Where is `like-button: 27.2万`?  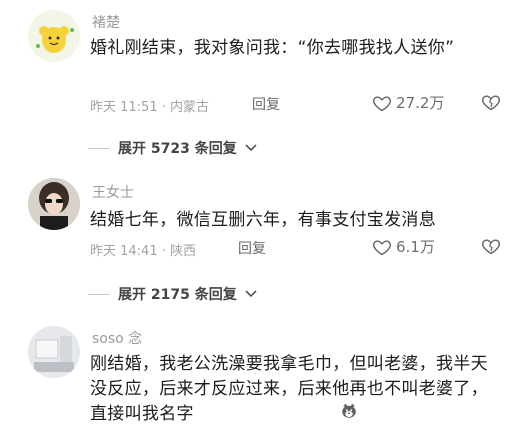 like-button: 27.2万 is located at coordinates (408, 102).